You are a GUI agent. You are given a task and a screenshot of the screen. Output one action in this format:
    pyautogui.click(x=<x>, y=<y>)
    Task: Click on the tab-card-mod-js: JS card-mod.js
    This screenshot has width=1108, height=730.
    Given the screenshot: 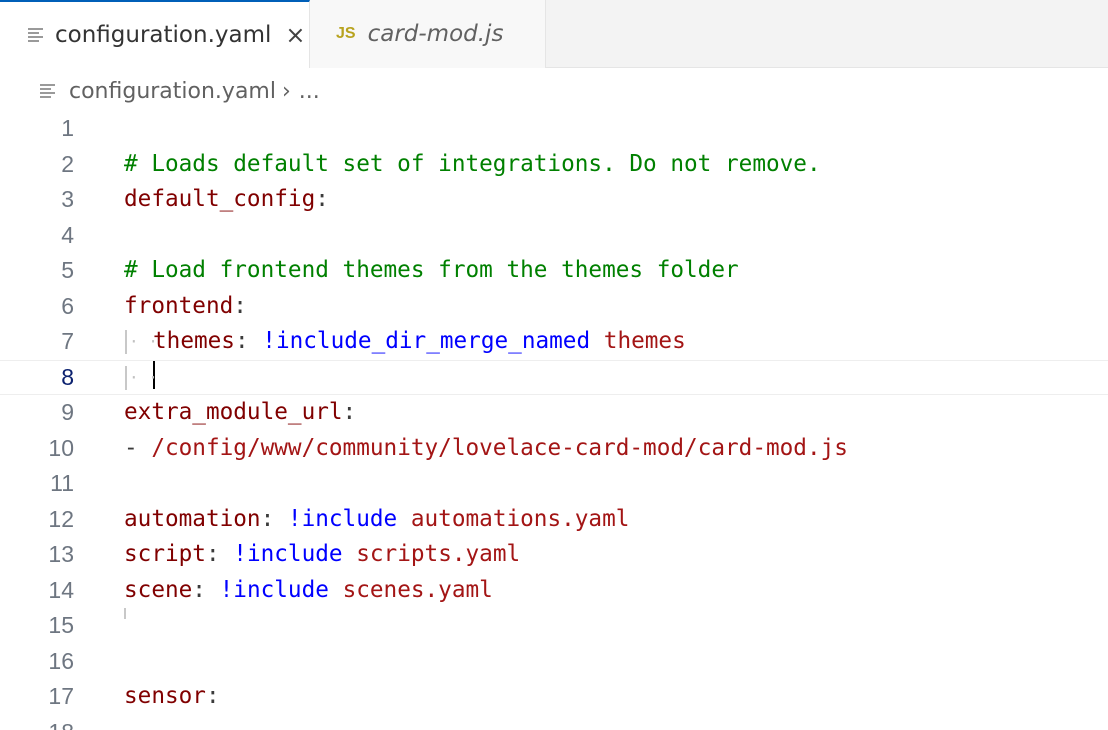 What is the action you would take?
    pyautogui.click(x=428, y=34)
    